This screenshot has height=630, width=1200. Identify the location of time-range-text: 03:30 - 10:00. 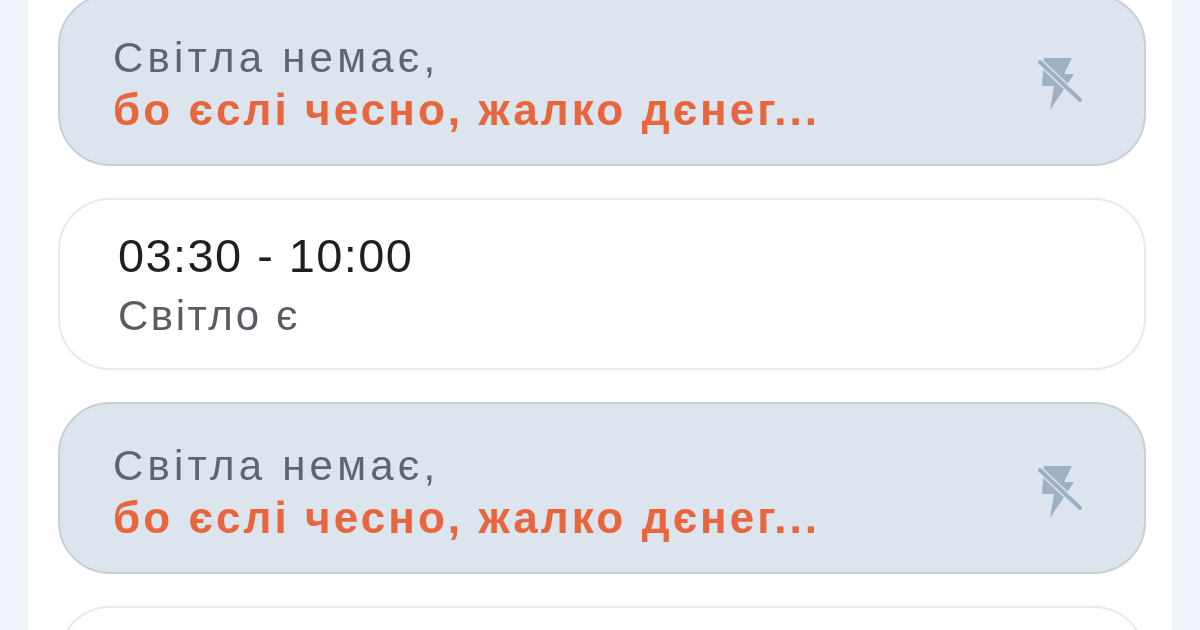
(266, 256).